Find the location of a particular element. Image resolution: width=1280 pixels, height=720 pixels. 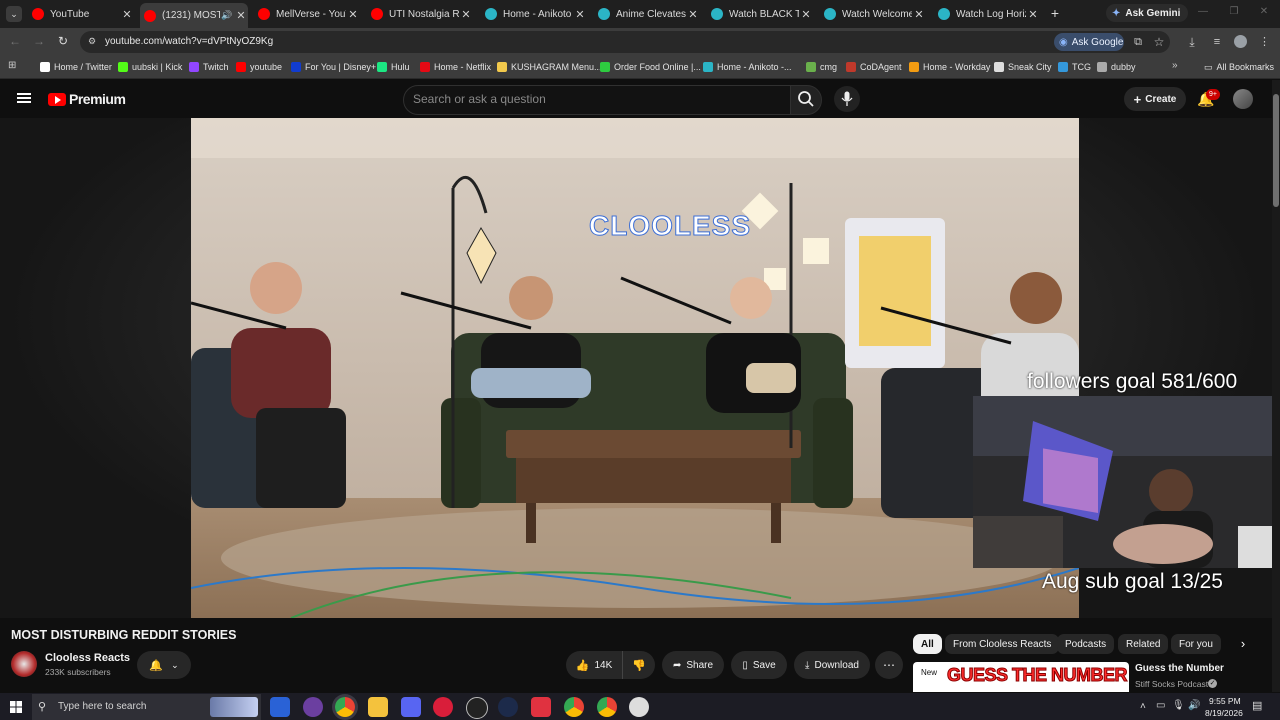

bookmark-item: Home - Netflix is located at coordinates (455, 67).